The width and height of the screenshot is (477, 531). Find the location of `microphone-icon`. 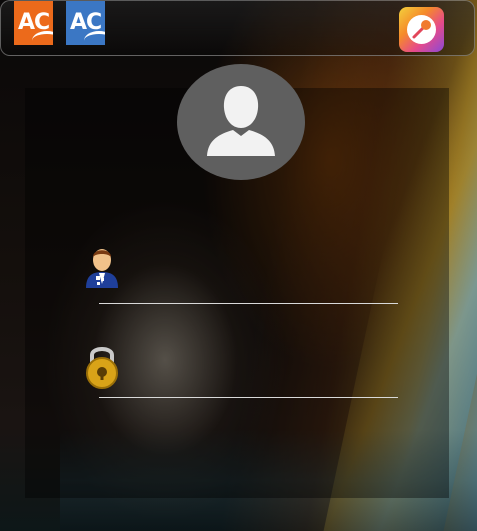

microphone-icon is located at coordinates (421, 29).